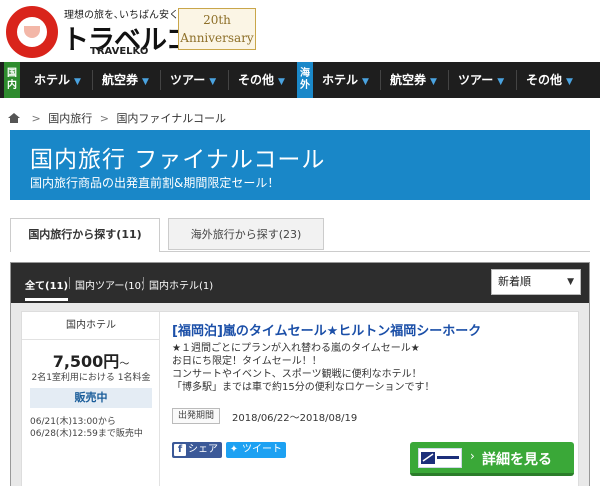  What do you see at coordinates (549, 80) in the screenshot?
I see `nav-intl-other: その他 ▼` at bounding box center [549, 80].